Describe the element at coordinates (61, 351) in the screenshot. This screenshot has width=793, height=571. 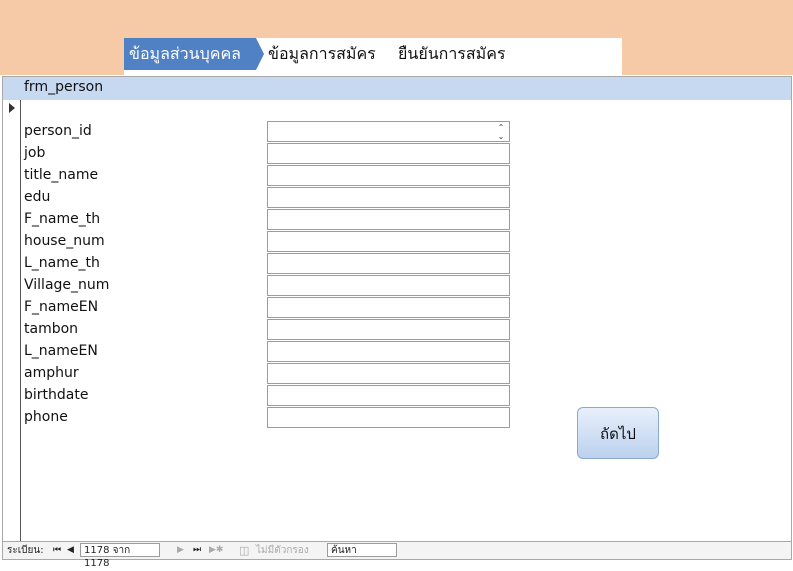
I see `field-l-name-en-label: L_nameEN` at that location.